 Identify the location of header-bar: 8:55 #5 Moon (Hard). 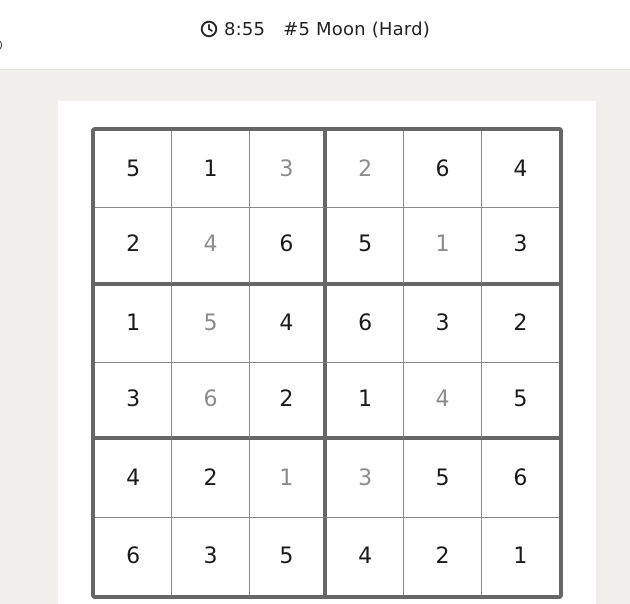
(315, 35).